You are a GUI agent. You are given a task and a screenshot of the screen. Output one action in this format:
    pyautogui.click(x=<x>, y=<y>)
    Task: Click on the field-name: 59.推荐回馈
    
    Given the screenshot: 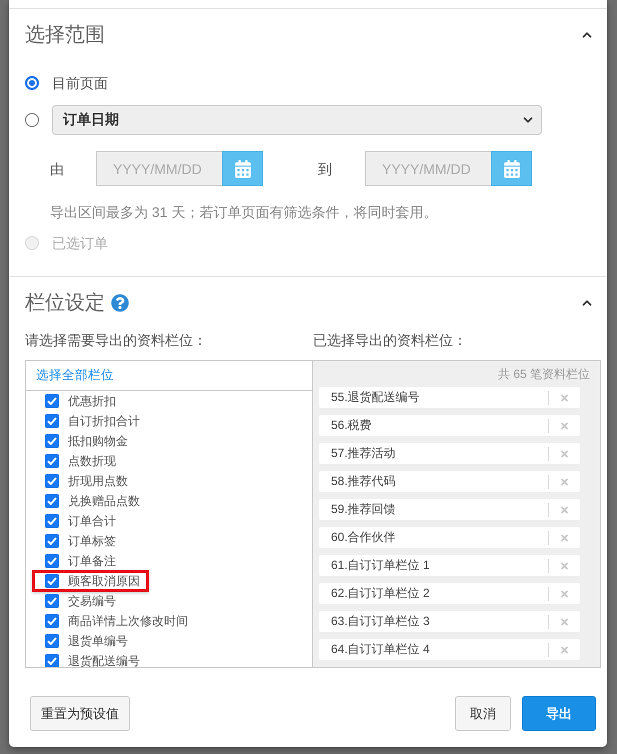 What is the action you would take?
    pyautogui.click(x=364, y=509)
    